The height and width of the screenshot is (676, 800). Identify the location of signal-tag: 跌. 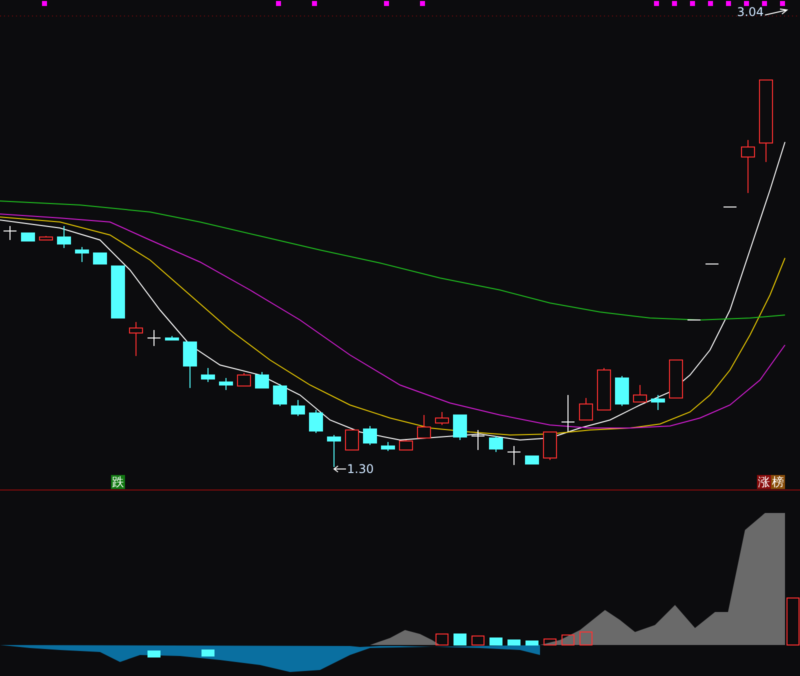
(118, 482).